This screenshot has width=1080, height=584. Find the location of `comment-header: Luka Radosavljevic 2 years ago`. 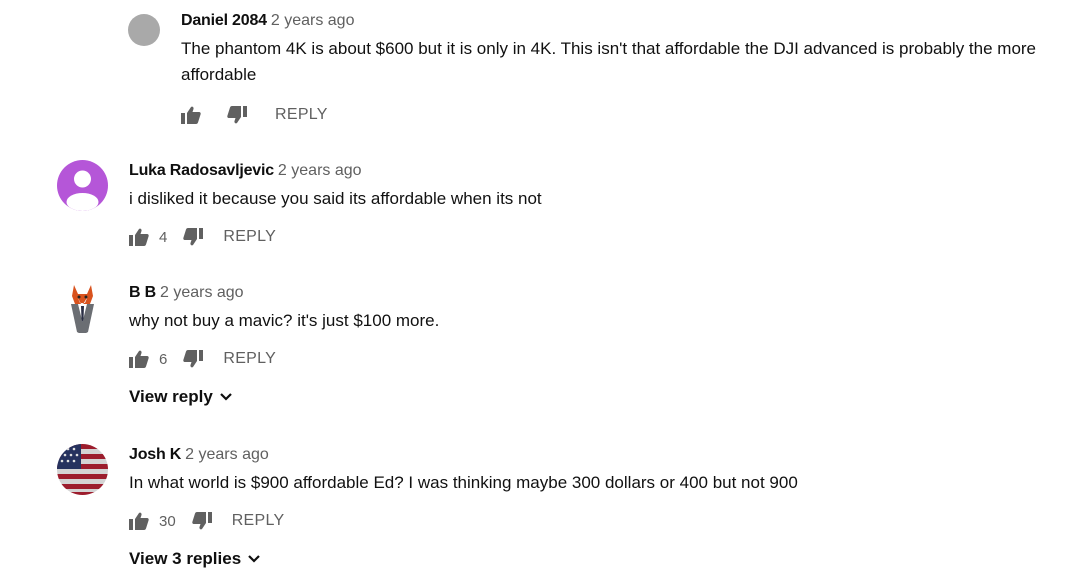

comment-header: Luka Radosavljevic 2 years ago is located at coordinates (589, 171).